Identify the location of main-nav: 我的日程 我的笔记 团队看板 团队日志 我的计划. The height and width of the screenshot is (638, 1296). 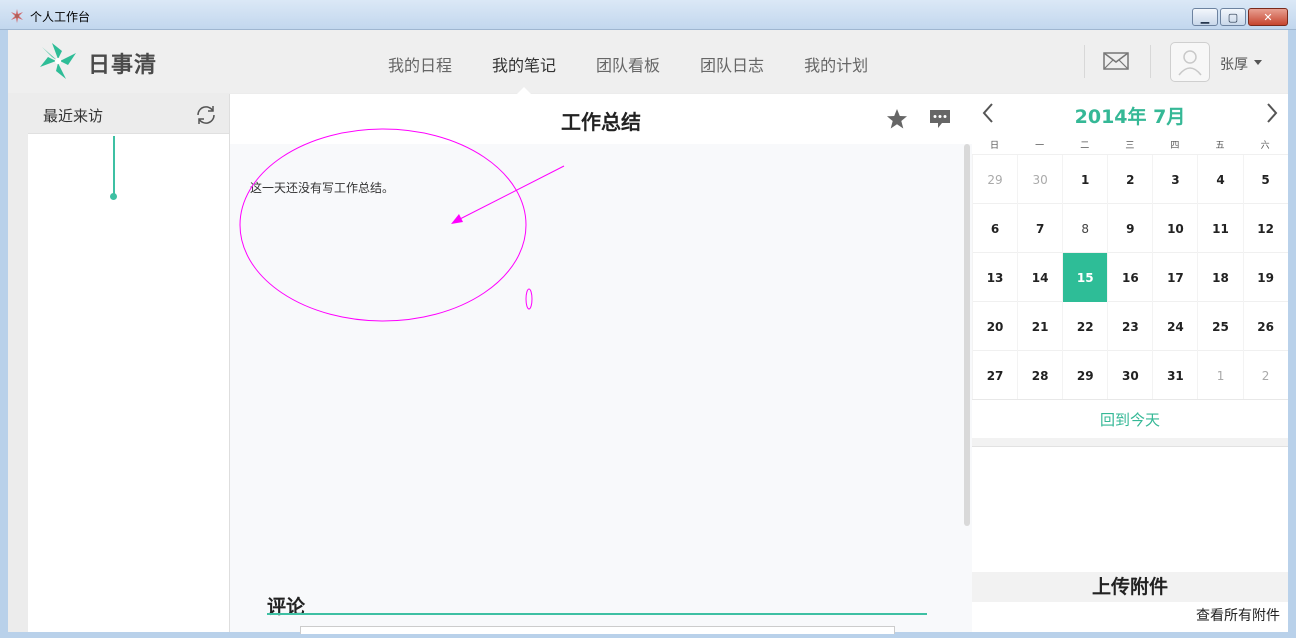
(648, 73).